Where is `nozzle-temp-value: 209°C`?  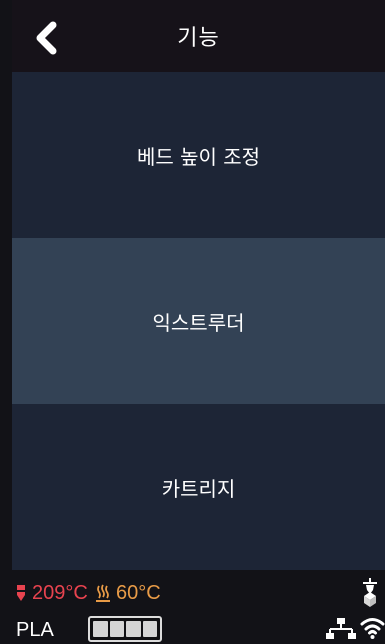
nozzle-temp-value: 209°C is located at coordinates (60, 592).